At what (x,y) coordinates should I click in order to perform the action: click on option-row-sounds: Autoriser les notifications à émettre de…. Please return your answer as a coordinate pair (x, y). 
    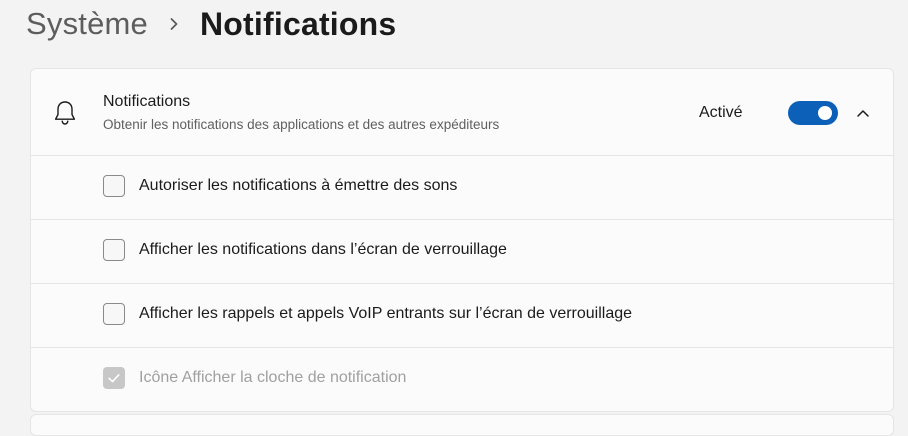
    Looking at the image, I should click on (462, 188).